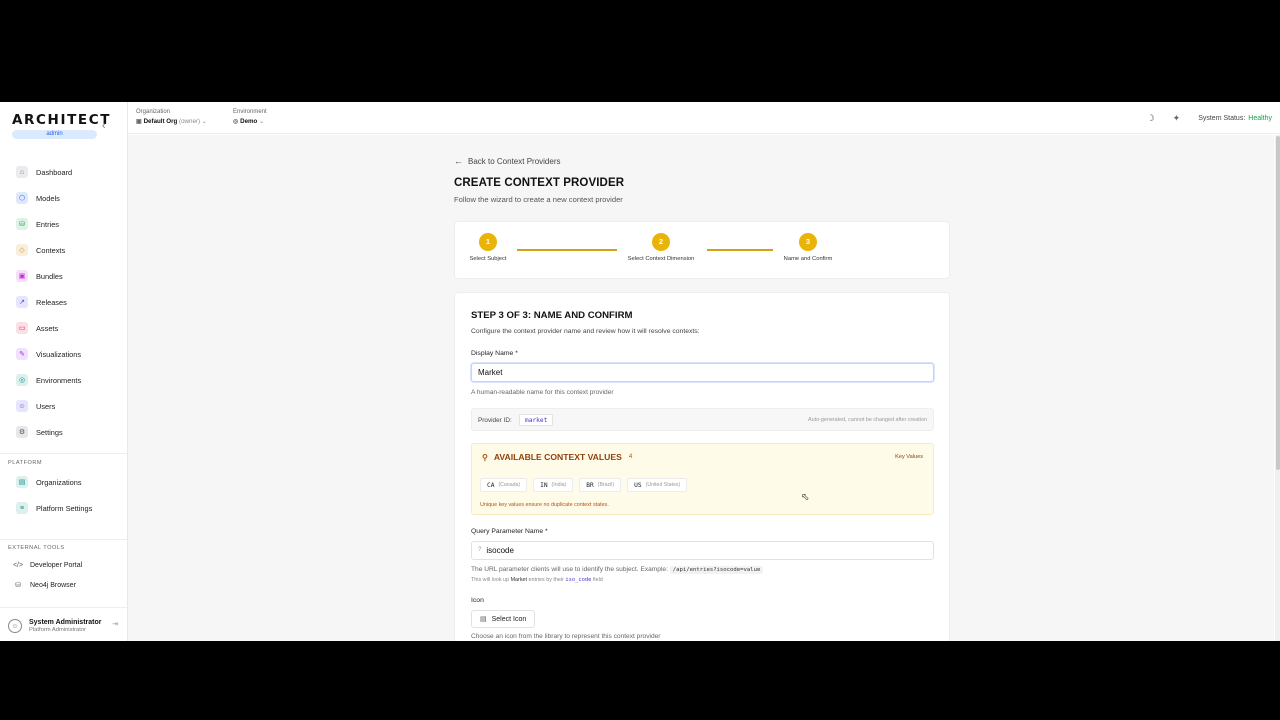  Describe the element at coordinates (491, 485) in the screenshot. I see `chip-code: CA` at that location.